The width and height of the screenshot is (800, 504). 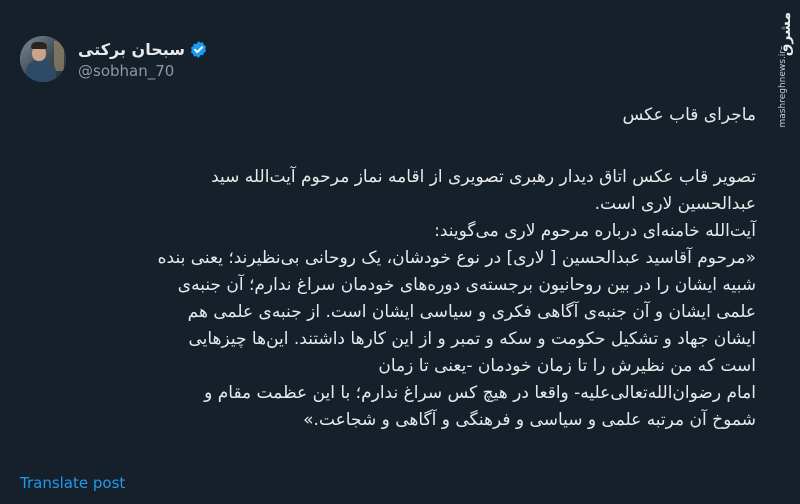 I want to click on verified-badge-icon, so click(x=198, y=49).